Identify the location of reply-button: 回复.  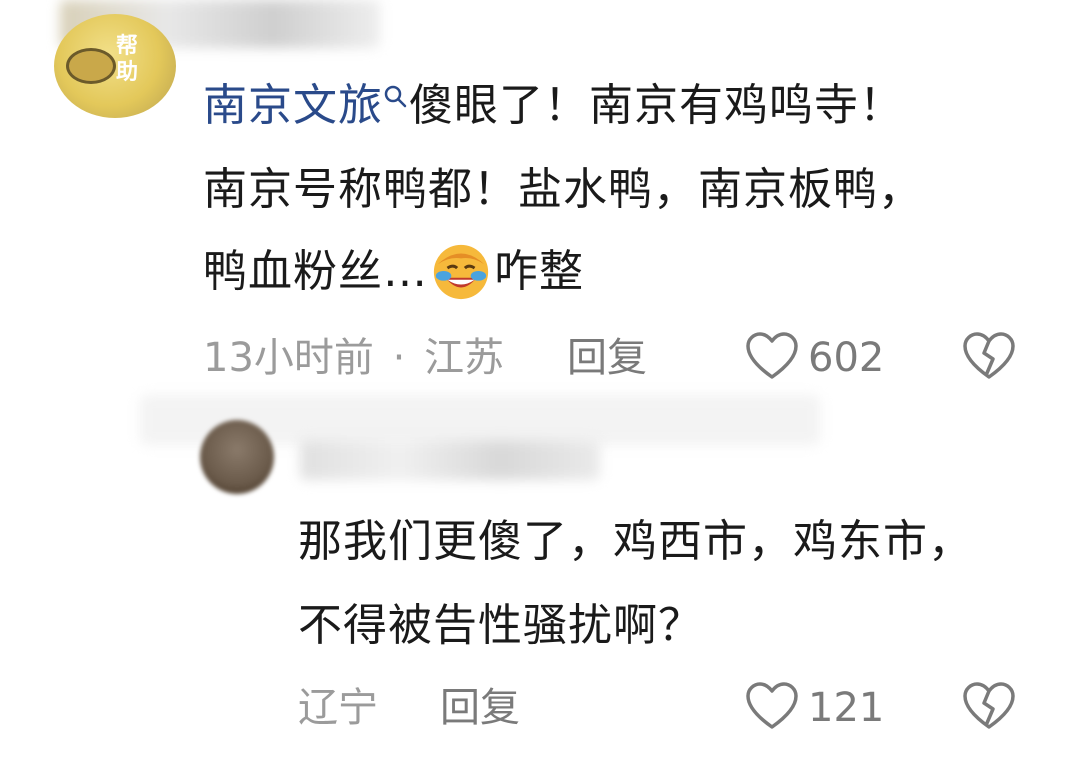
(607, 358).